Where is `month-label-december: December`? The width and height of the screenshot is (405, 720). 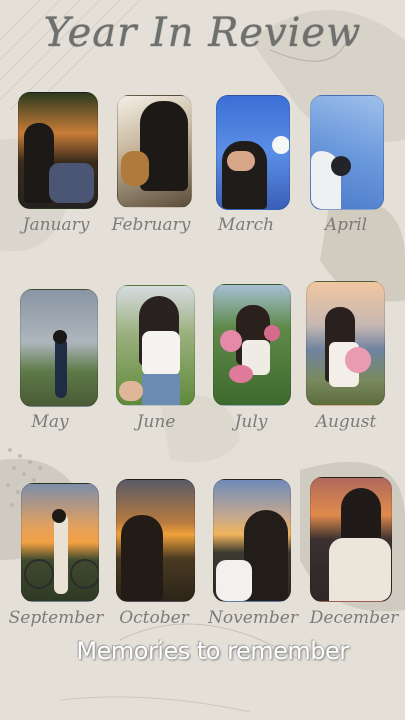
month-label-december: December is located at coordinates (354, 618).